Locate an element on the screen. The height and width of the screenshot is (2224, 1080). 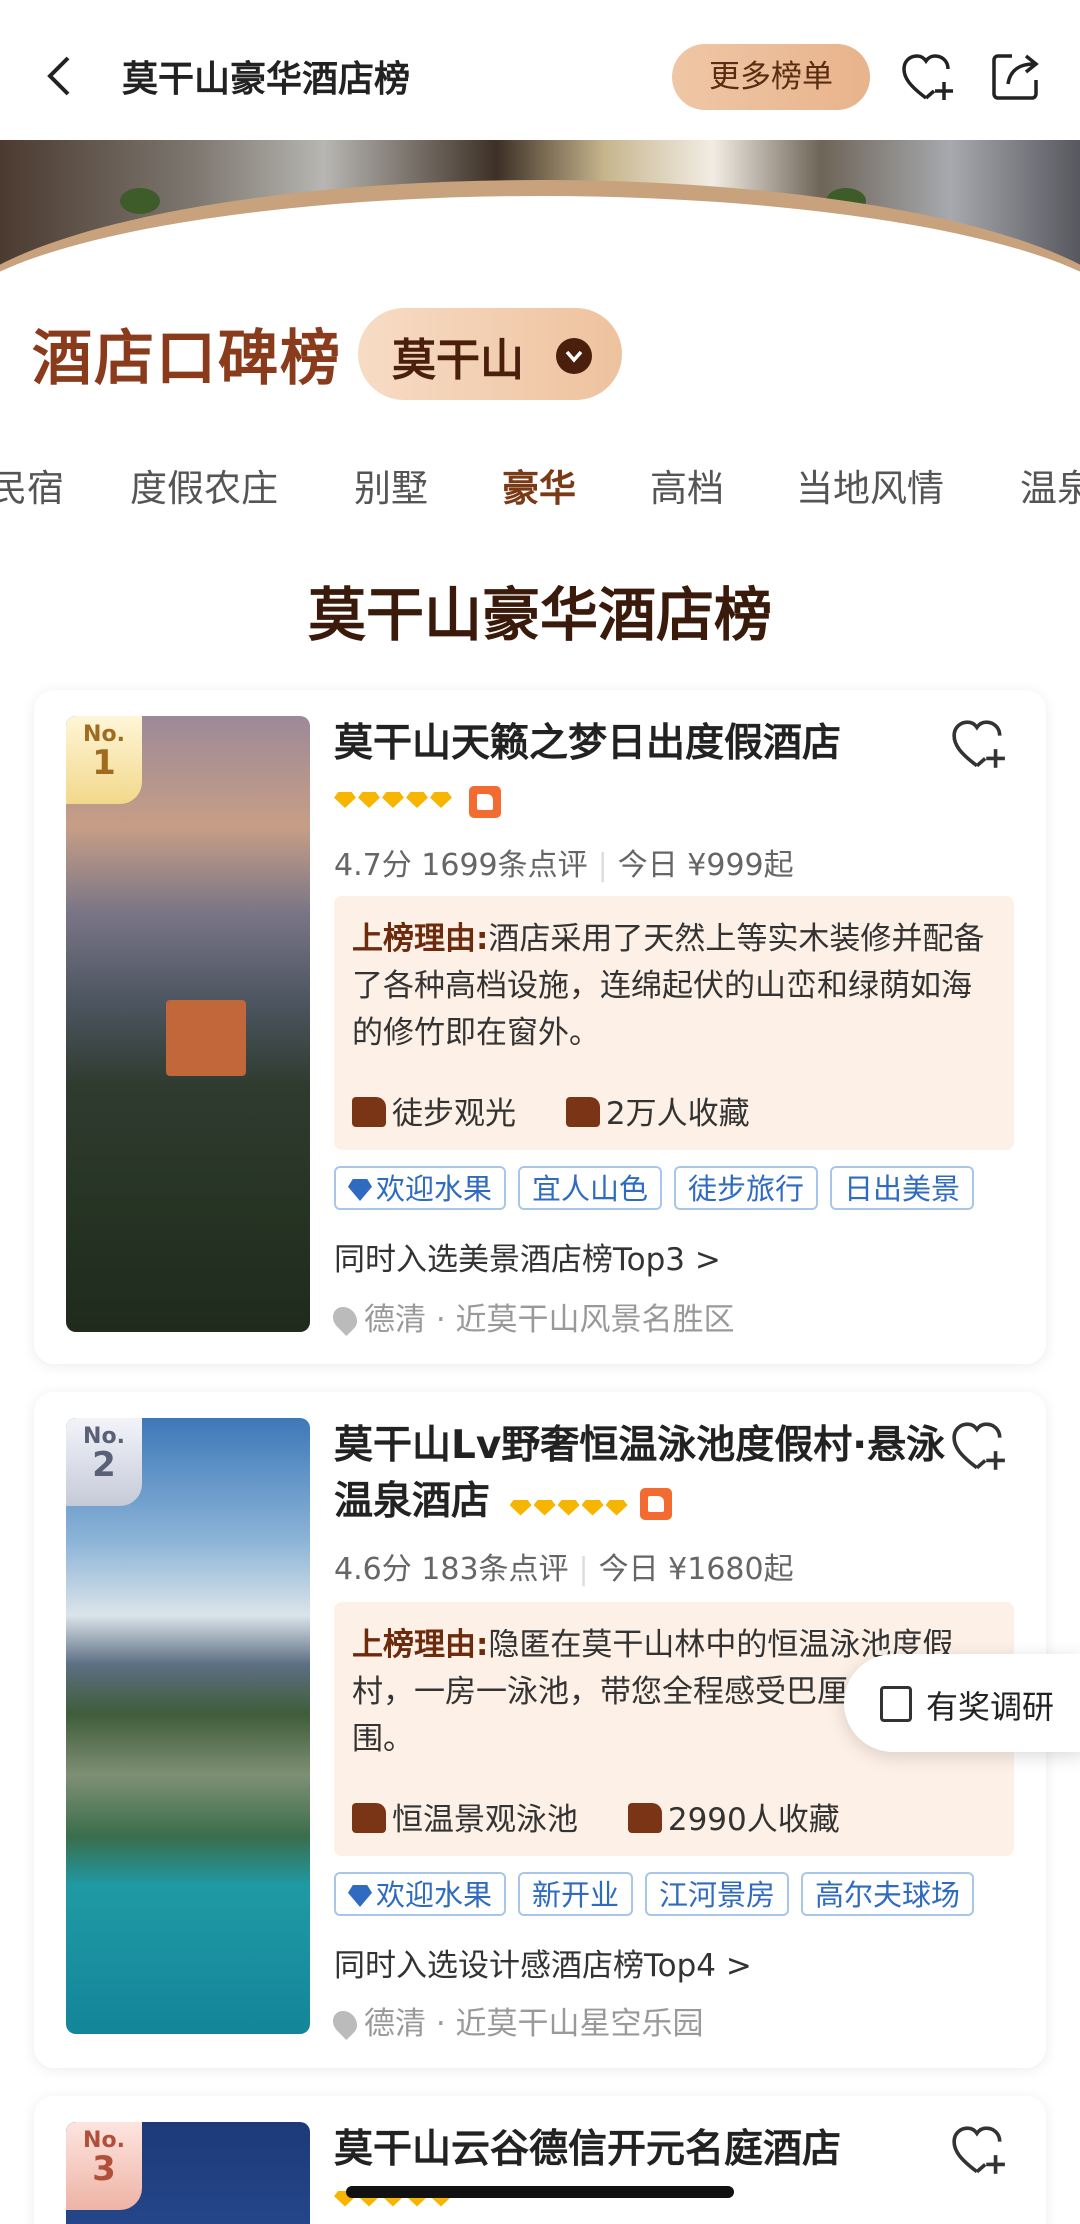
hotel-name: 莫干山天籁之梦日出度假酒店 is located at coordinates (644, 744).